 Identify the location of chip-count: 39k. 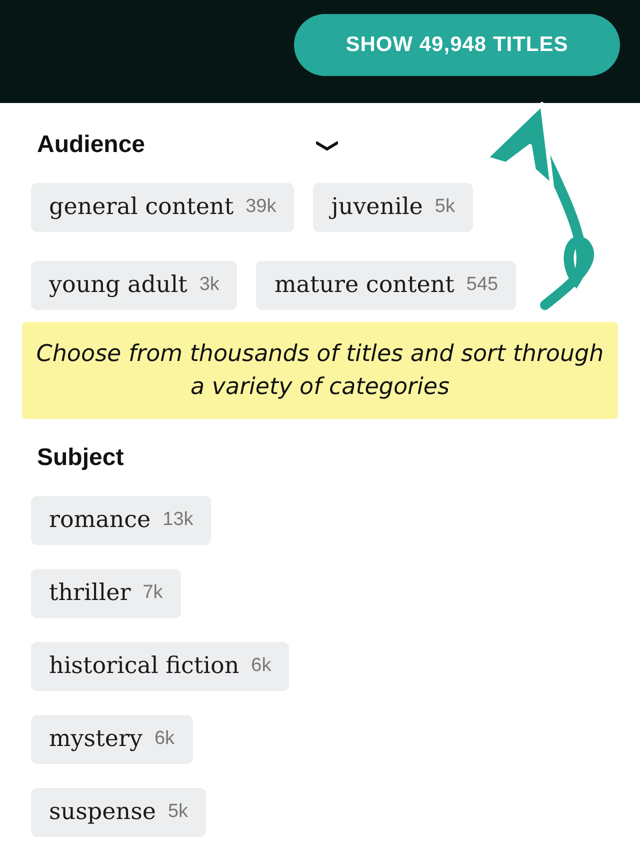
(261, 207).